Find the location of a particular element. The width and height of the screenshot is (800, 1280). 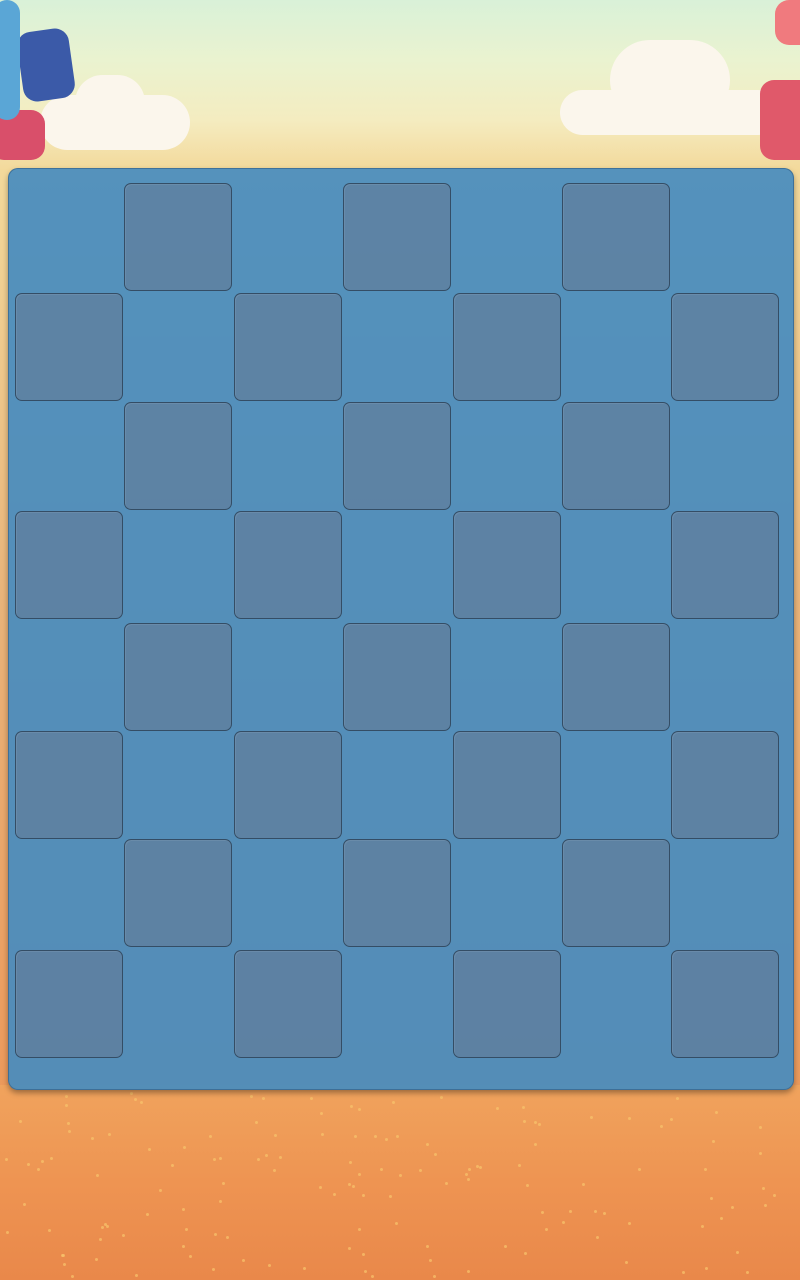

totem-left-top is located at coordinates (46, 65).